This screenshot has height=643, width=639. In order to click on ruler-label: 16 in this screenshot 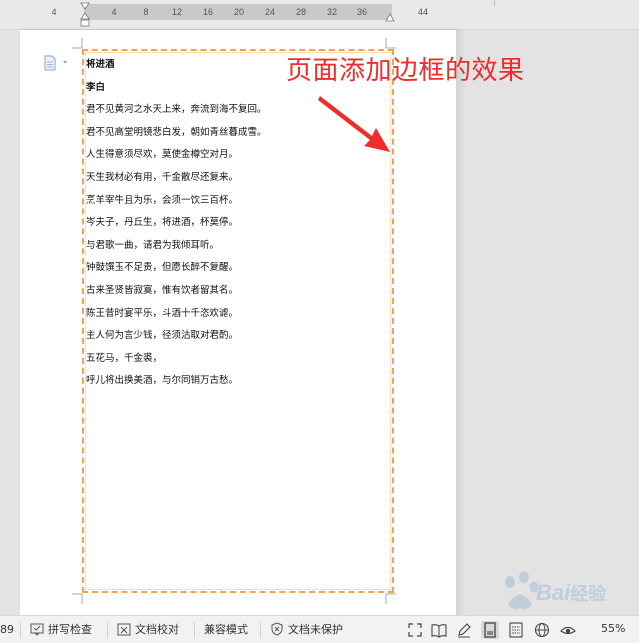, I will do `click(208, 12)`.